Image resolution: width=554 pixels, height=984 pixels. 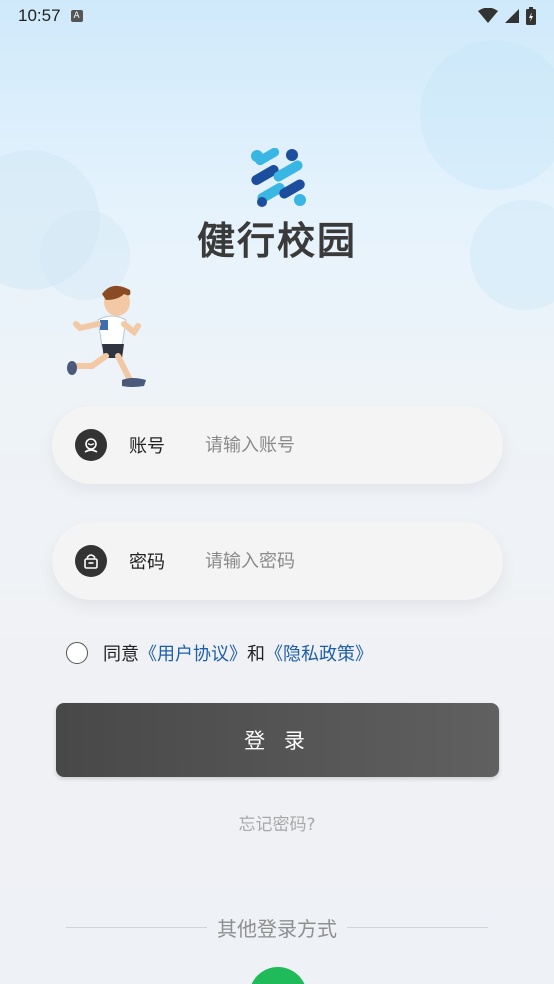 What do you see at coordinates (193, 653) in the screenshot?
I see `user-agreement-link: 《用户协议》` at bounding box center [193, 653].